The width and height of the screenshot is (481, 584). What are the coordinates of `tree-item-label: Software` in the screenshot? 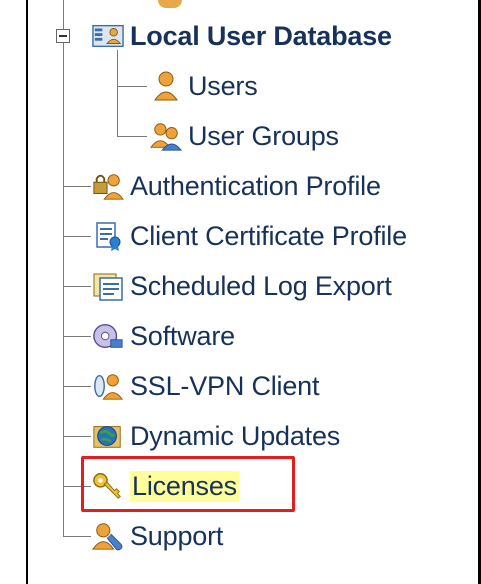 It's located at (182, 335).